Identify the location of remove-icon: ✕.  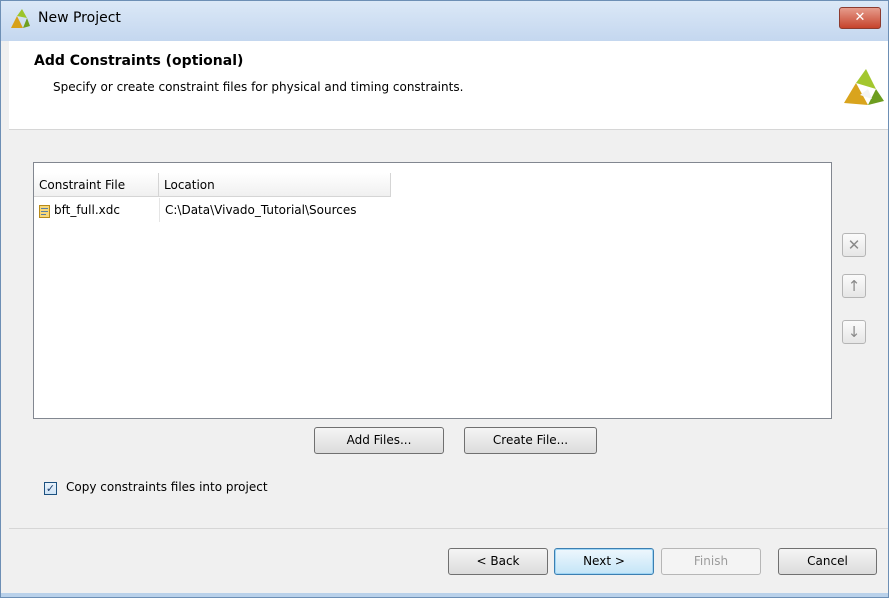
(854, 245).